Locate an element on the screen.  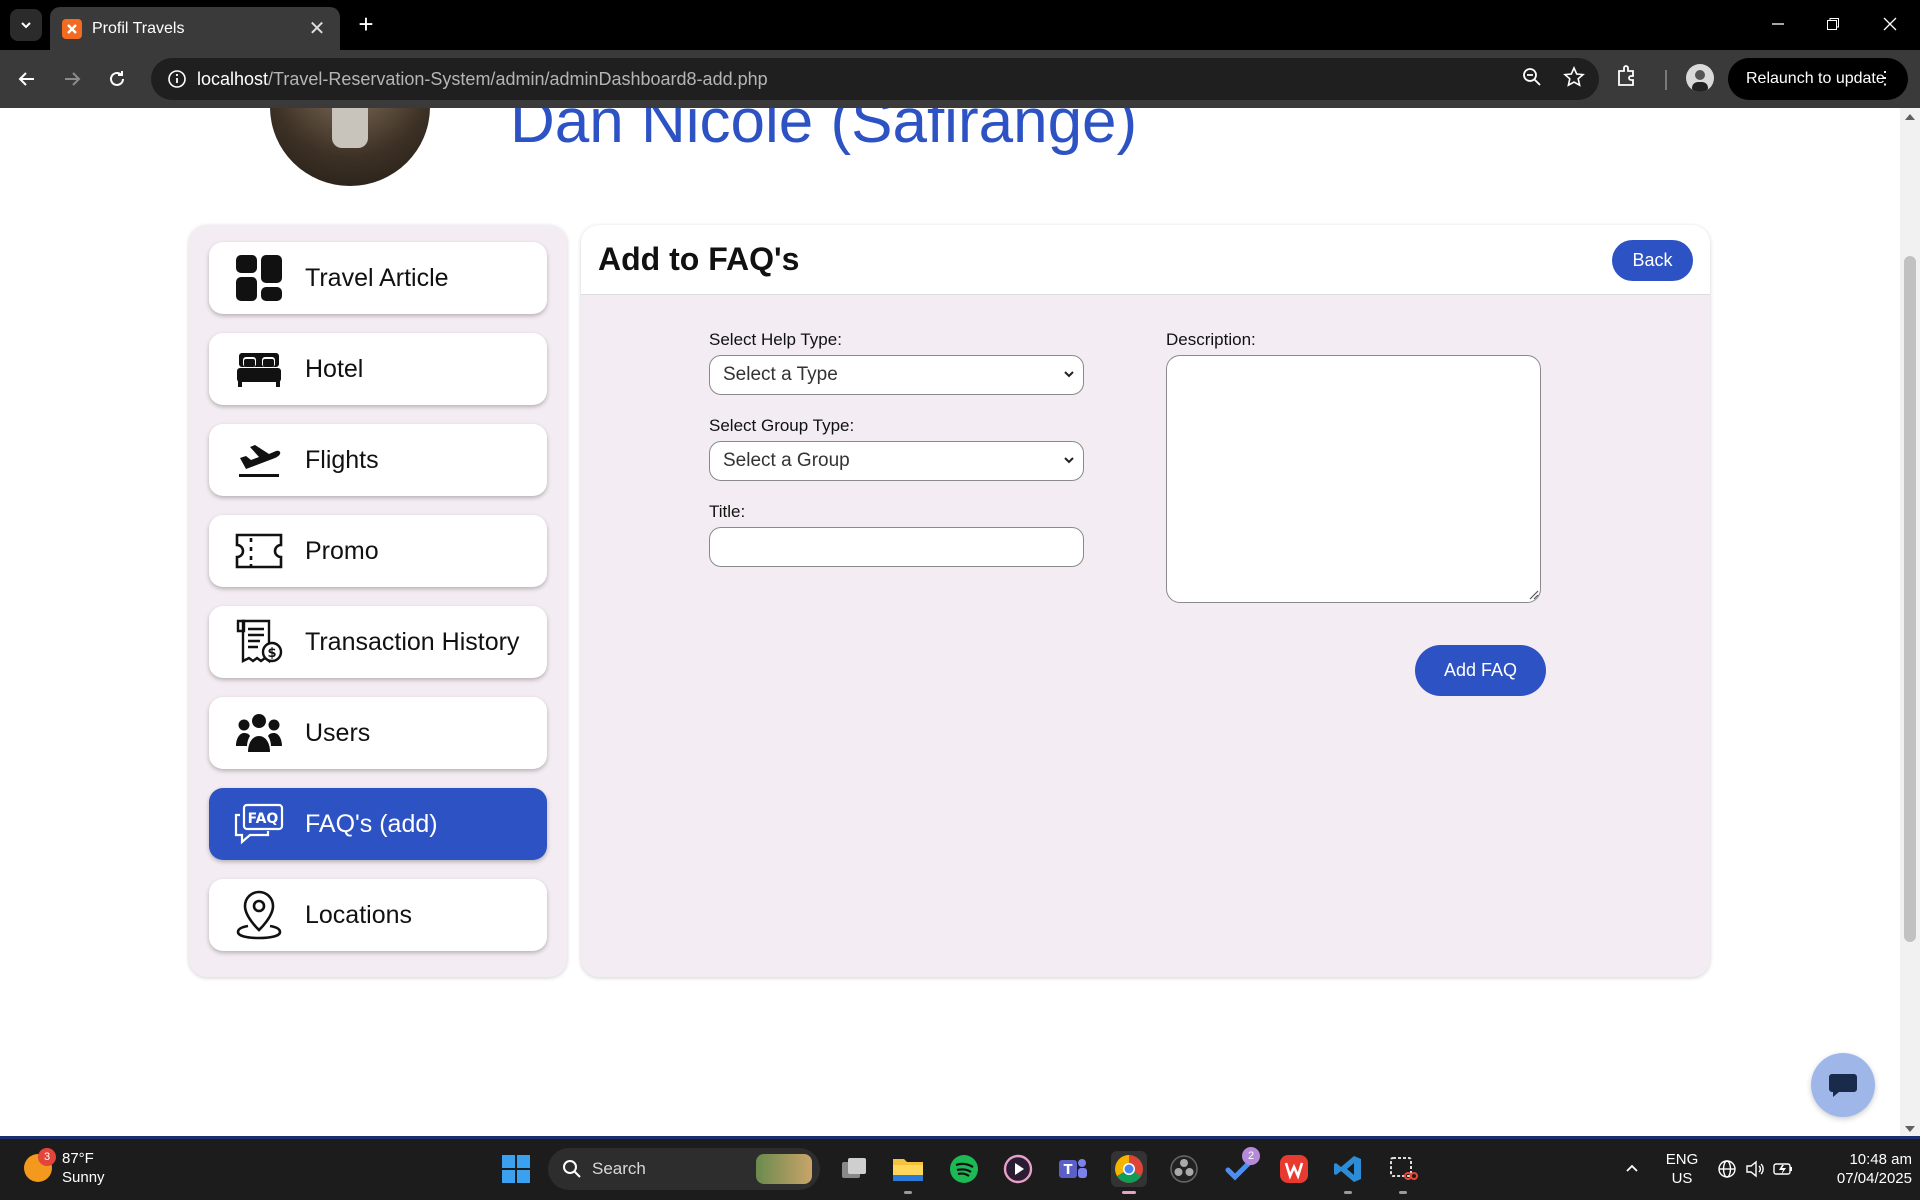
minimize-icon is located at coordinates (1778, 24).